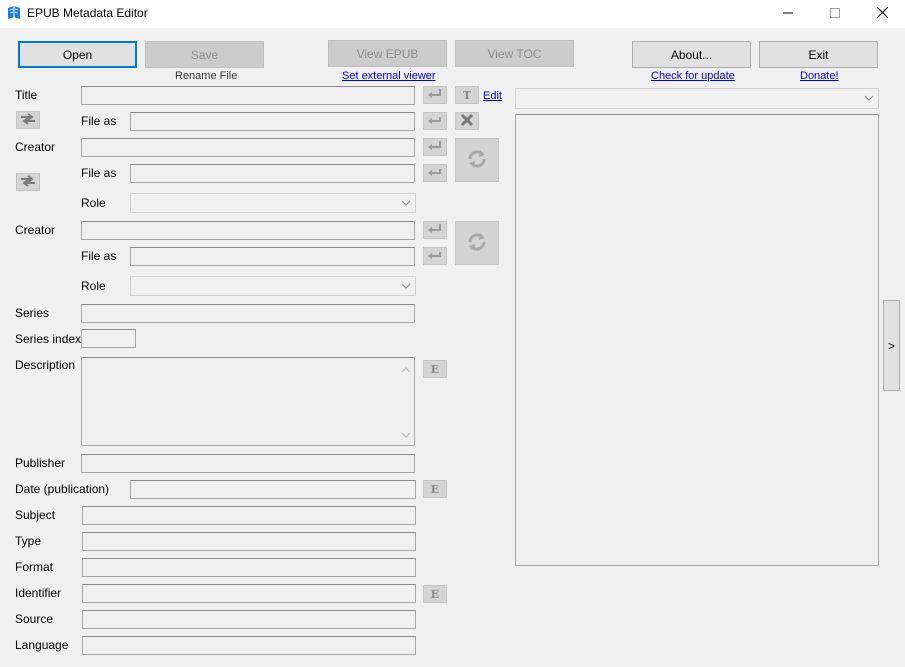 The height and width of the screenshot is (667, 905). Describe the element at coordinates (406, 435) in the screenshot. I see `scroll-down-icon` at that location.